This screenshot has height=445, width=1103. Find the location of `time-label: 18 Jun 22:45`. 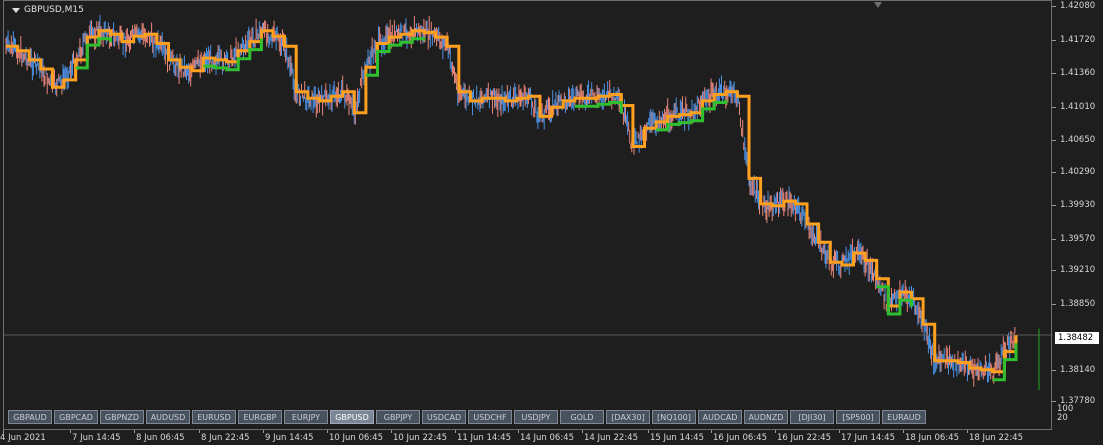

time-label: 18 Jun 22:45 is located at coordinates (996, 438).